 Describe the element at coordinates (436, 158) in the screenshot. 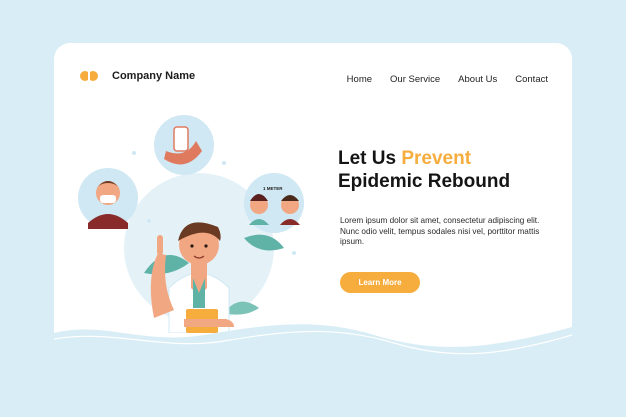

I see `title-accent: Prevent` at that location.